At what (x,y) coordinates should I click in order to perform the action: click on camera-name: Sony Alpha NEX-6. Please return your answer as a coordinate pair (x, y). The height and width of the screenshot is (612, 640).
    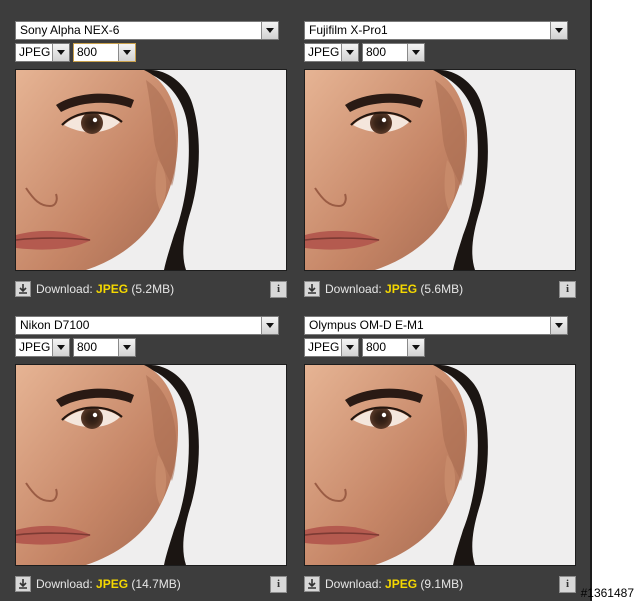
    Looking at the image, I should click on (70, 30).